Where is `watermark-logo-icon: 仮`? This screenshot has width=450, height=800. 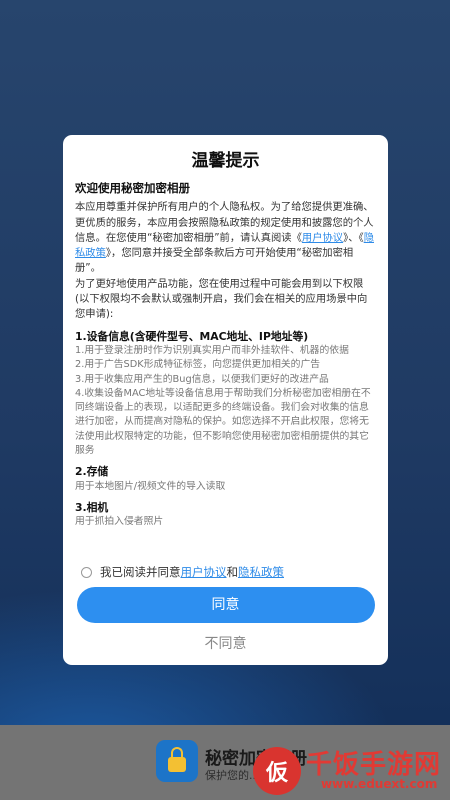
watermark-logo-icon: 仮 is located at coordinates (277, 771).